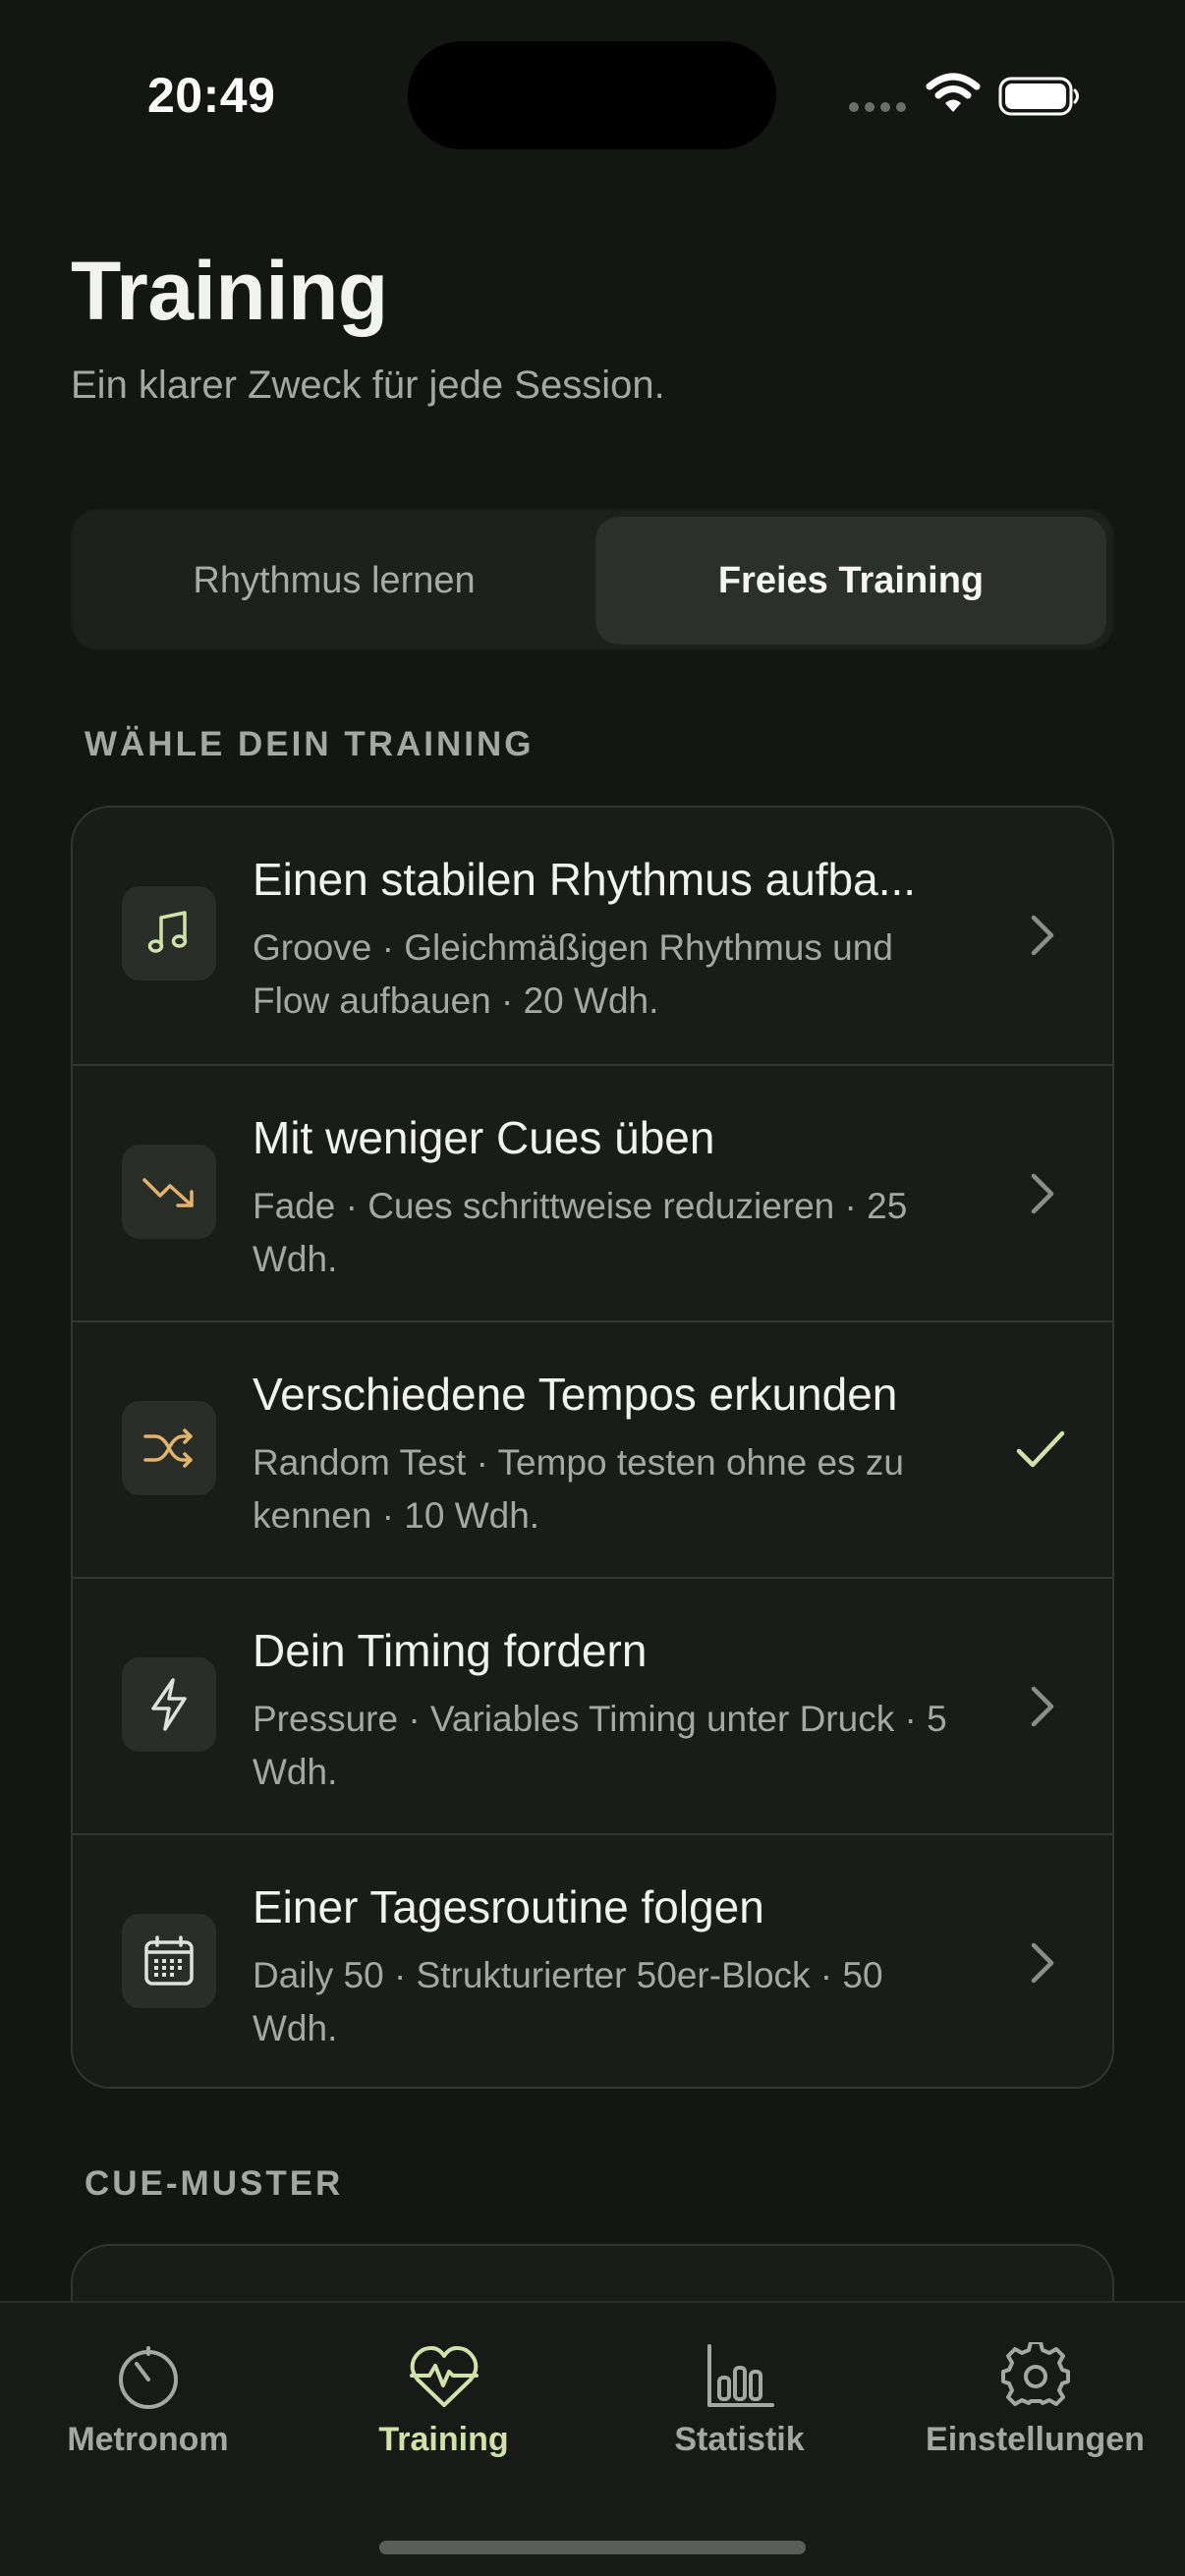  Describe the element at coordinates (1035, 2374) in the screenshot. I see `gear-icon` at that location.